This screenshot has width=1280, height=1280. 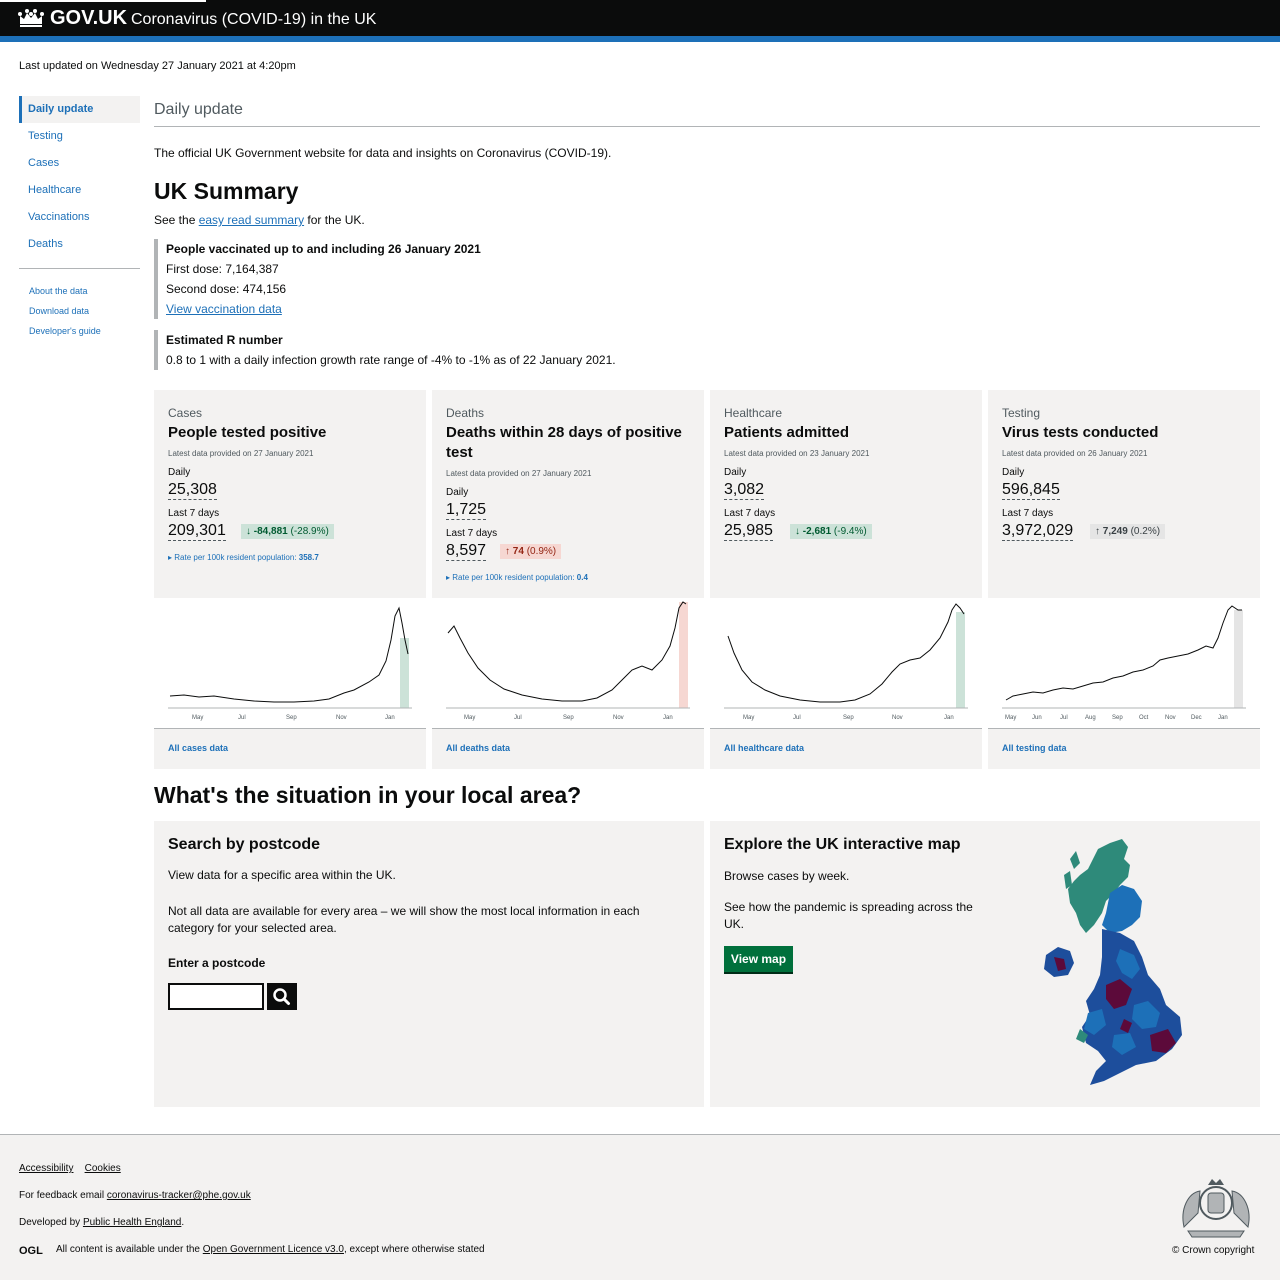 What do you see at coordinates (88, 18) in the screenshot?
I see `govuk-logo-link: GOV.UK` at bounding box center [88, 18].